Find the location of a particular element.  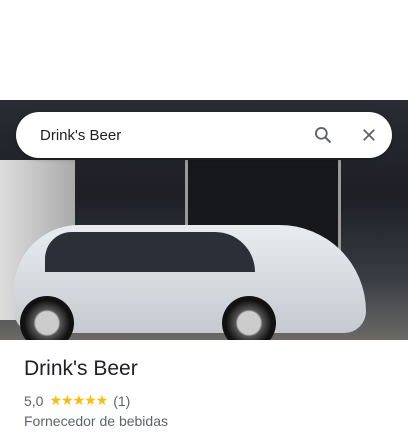

photo-car-window is located at coordinates (150, 252).